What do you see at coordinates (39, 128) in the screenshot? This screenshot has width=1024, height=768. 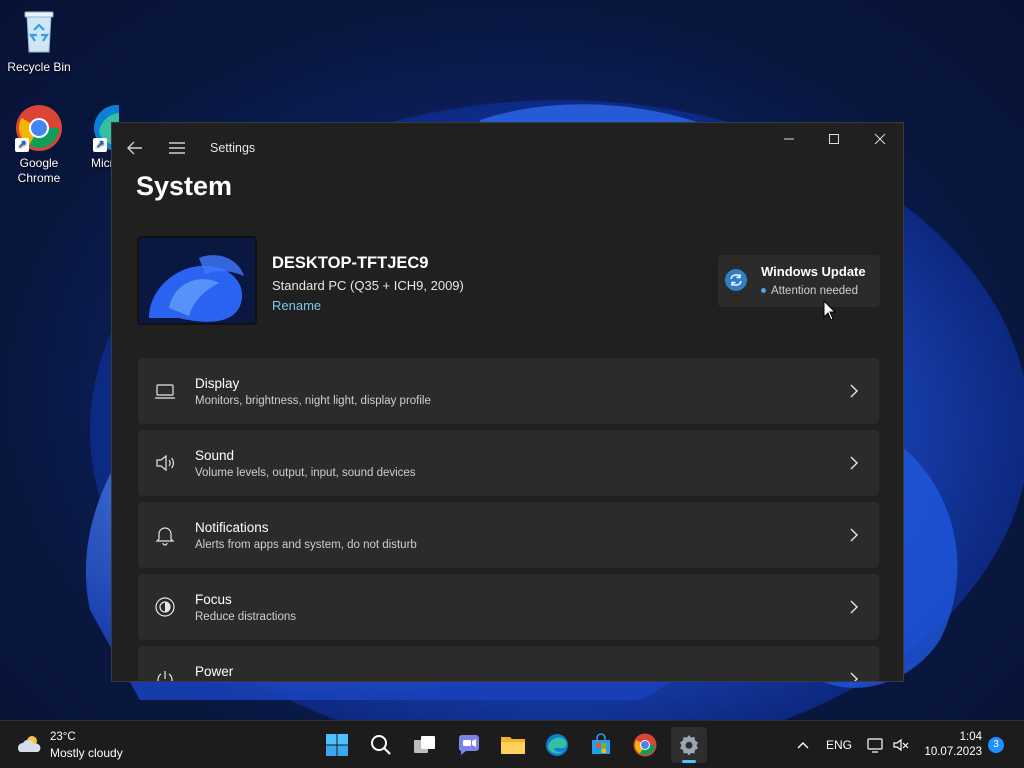 I see `chrome-icon: ↗` at bounding box center [39, 128].